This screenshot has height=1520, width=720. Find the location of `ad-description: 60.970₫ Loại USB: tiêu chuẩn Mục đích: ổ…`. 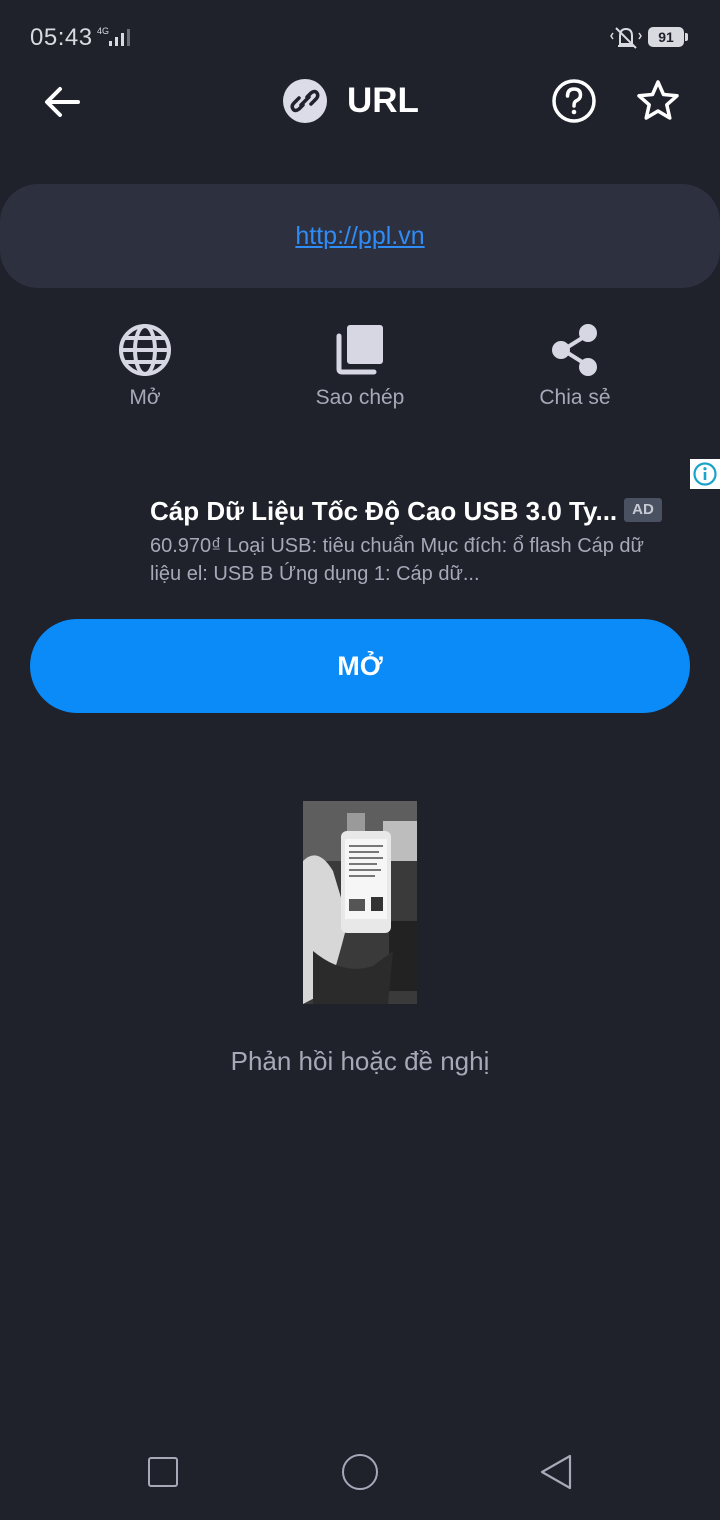

ad-description: 60.970₫ Loại USB: tiêu chuẩn Mục đích: ổ… is located at coordinates (410, 560).